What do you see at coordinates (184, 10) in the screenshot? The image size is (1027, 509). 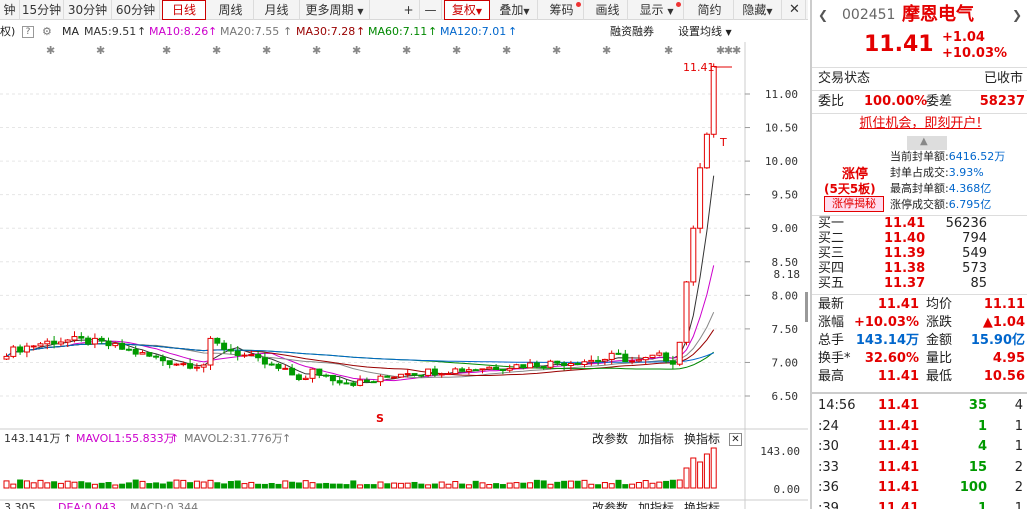 I see `period-daily: 日线` at bounding box center [184, 10].